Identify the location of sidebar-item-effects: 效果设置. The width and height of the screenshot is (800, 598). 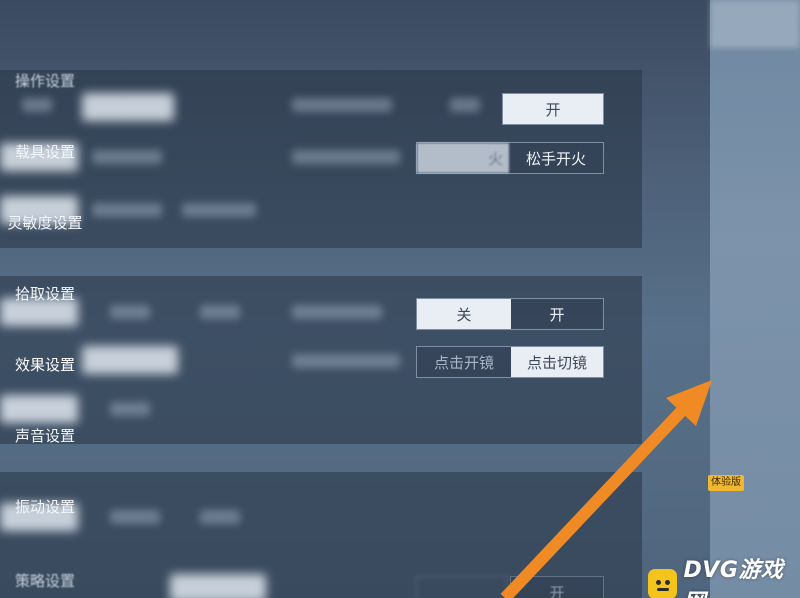
(45, 364).